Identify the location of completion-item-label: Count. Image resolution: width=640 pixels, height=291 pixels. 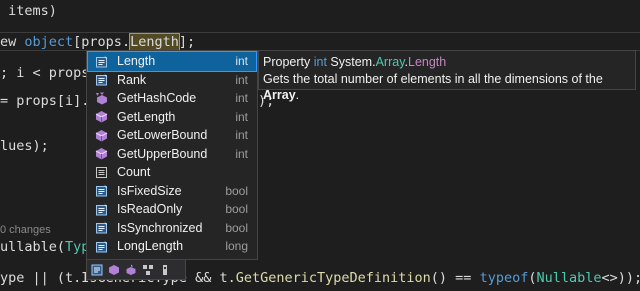
(134, 172).